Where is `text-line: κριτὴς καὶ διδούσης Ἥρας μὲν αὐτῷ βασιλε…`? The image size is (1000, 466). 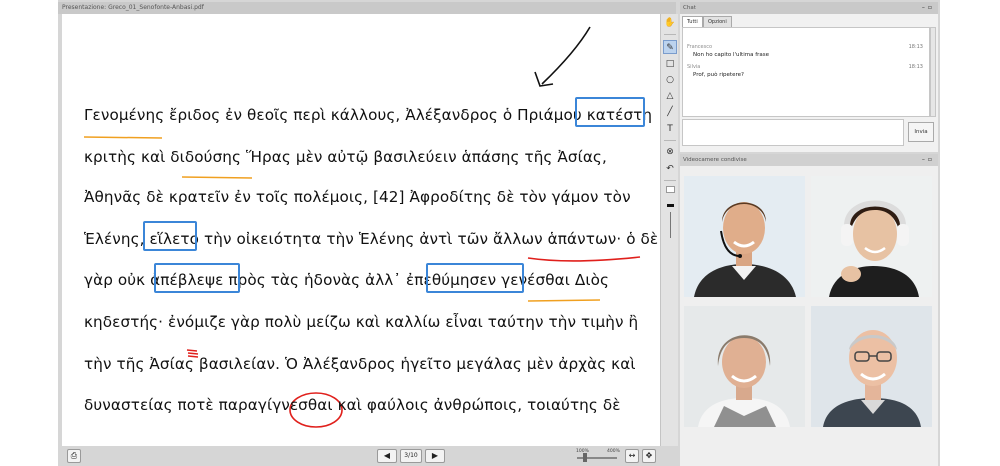 text-line: κριτὴς καὶ διδούσης Ἥρας μὲν αὐτῷ βασιλε… is located at coordinates (345, 157).